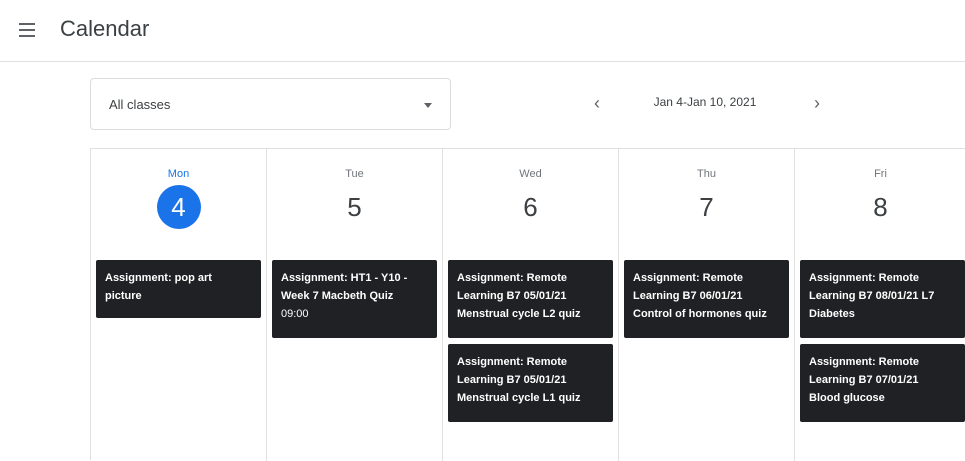  I want to click on assignment-title-line: Learning B7 07/01/21, so click(864, 380).